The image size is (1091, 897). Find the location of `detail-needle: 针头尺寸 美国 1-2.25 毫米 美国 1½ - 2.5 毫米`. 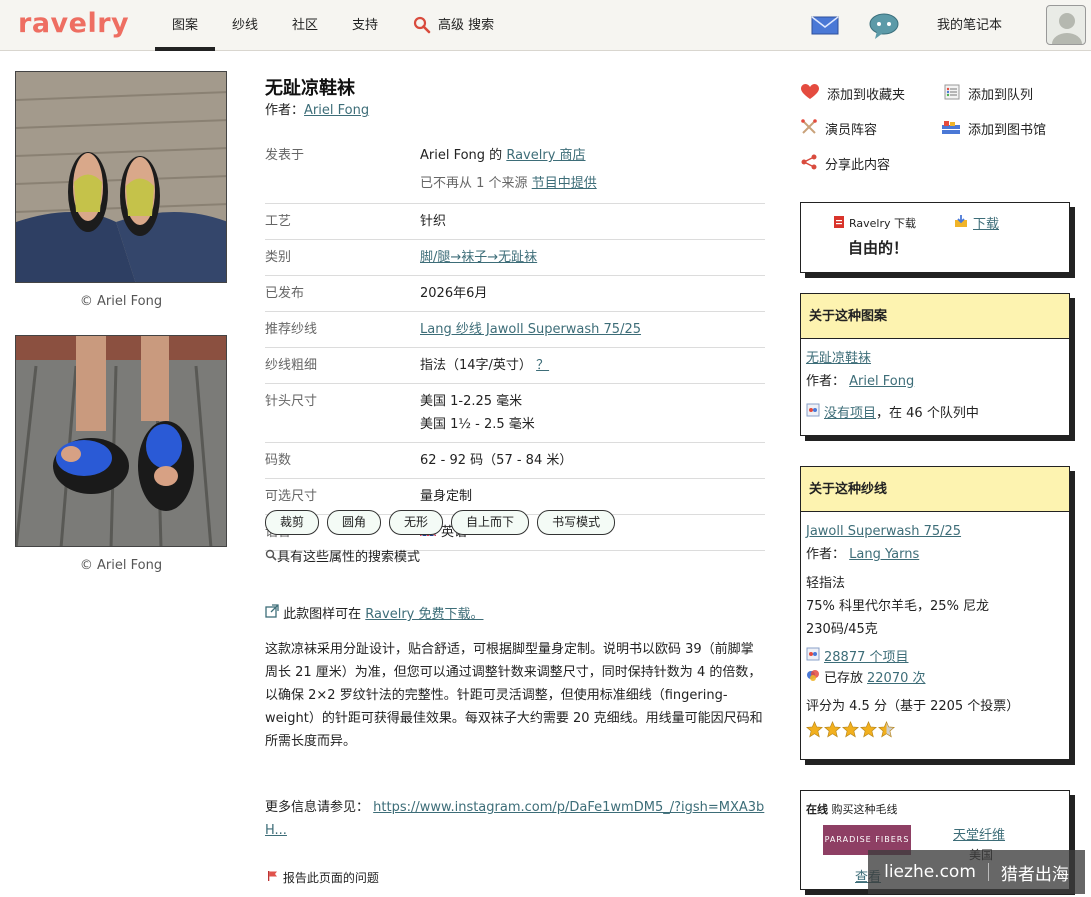

detail-needle: 针头尺寸 美国 1-2.25 毫米 美国 1½ - 2.5 毫米 is located at coordinates (515, 413).